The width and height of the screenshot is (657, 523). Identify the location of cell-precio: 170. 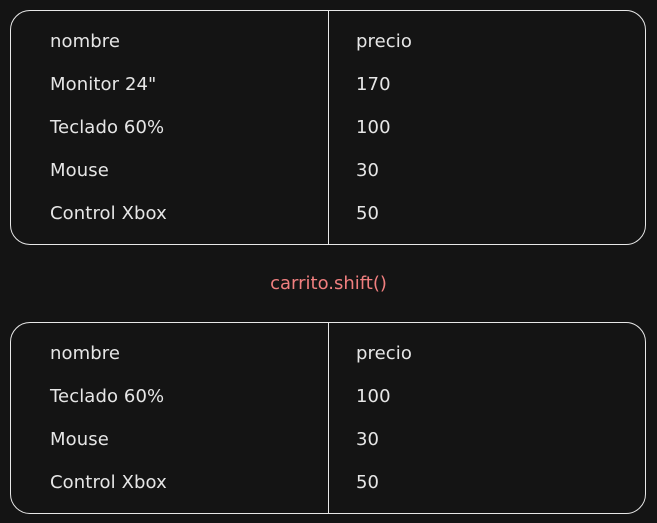
(373, 84).